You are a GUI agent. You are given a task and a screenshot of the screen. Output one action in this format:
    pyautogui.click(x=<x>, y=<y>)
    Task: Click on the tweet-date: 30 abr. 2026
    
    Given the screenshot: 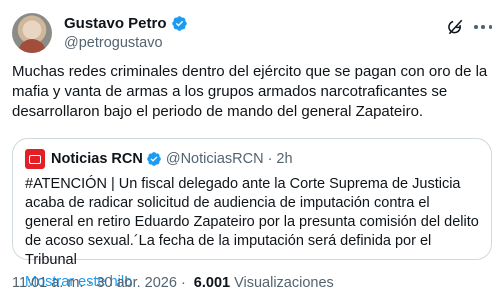 What is the action you would take?
    pyautogui.click(x=136, y=283)
    